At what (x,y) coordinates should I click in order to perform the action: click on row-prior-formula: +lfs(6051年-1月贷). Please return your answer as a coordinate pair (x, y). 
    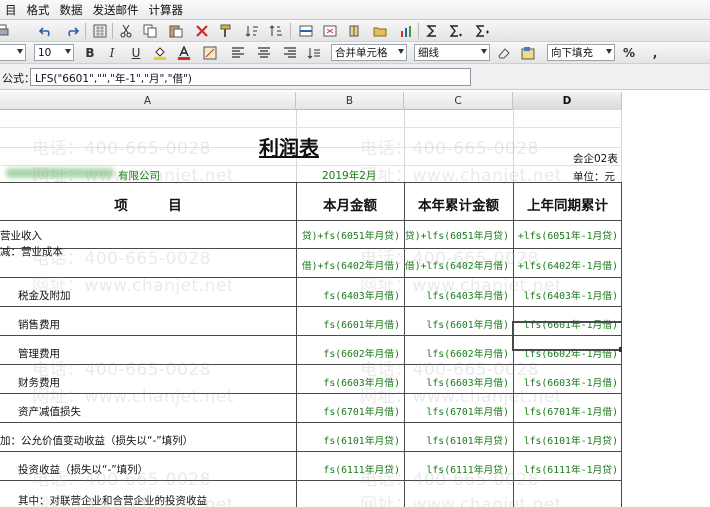
    Looking at the image, I should click on (565, 235).